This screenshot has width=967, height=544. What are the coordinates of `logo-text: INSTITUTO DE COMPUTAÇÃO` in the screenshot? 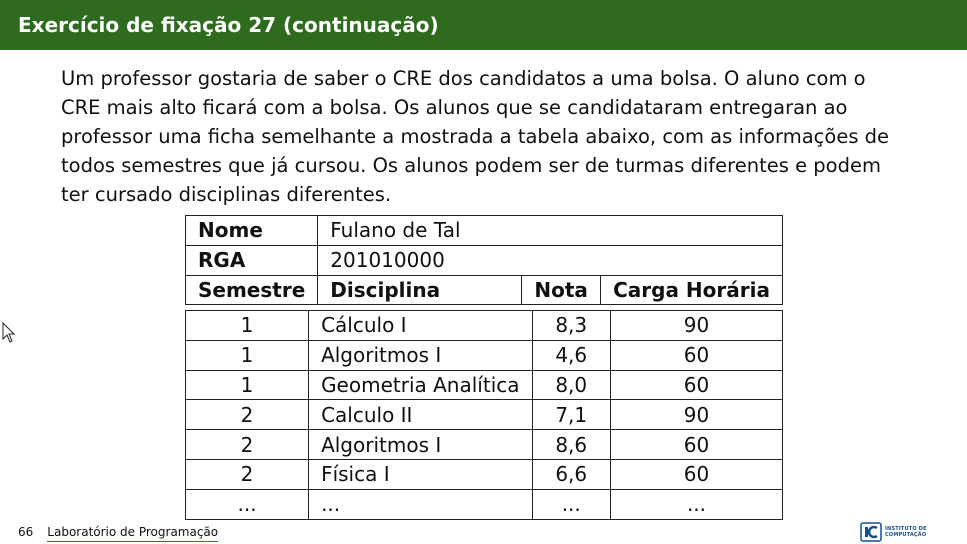 It's located at (906, 532).